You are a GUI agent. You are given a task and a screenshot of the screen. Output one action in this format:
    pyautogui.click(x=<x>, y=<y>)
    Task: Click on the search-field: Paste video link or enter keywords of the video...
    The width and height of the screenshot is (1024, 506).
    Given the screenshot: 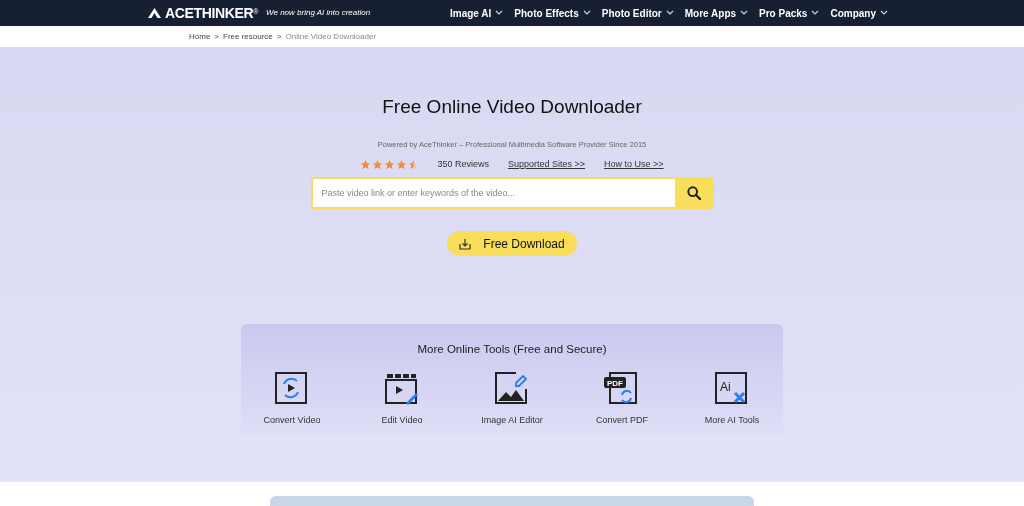 What is the action you would take?
    pyautogui.click(x=492, y=193)
    